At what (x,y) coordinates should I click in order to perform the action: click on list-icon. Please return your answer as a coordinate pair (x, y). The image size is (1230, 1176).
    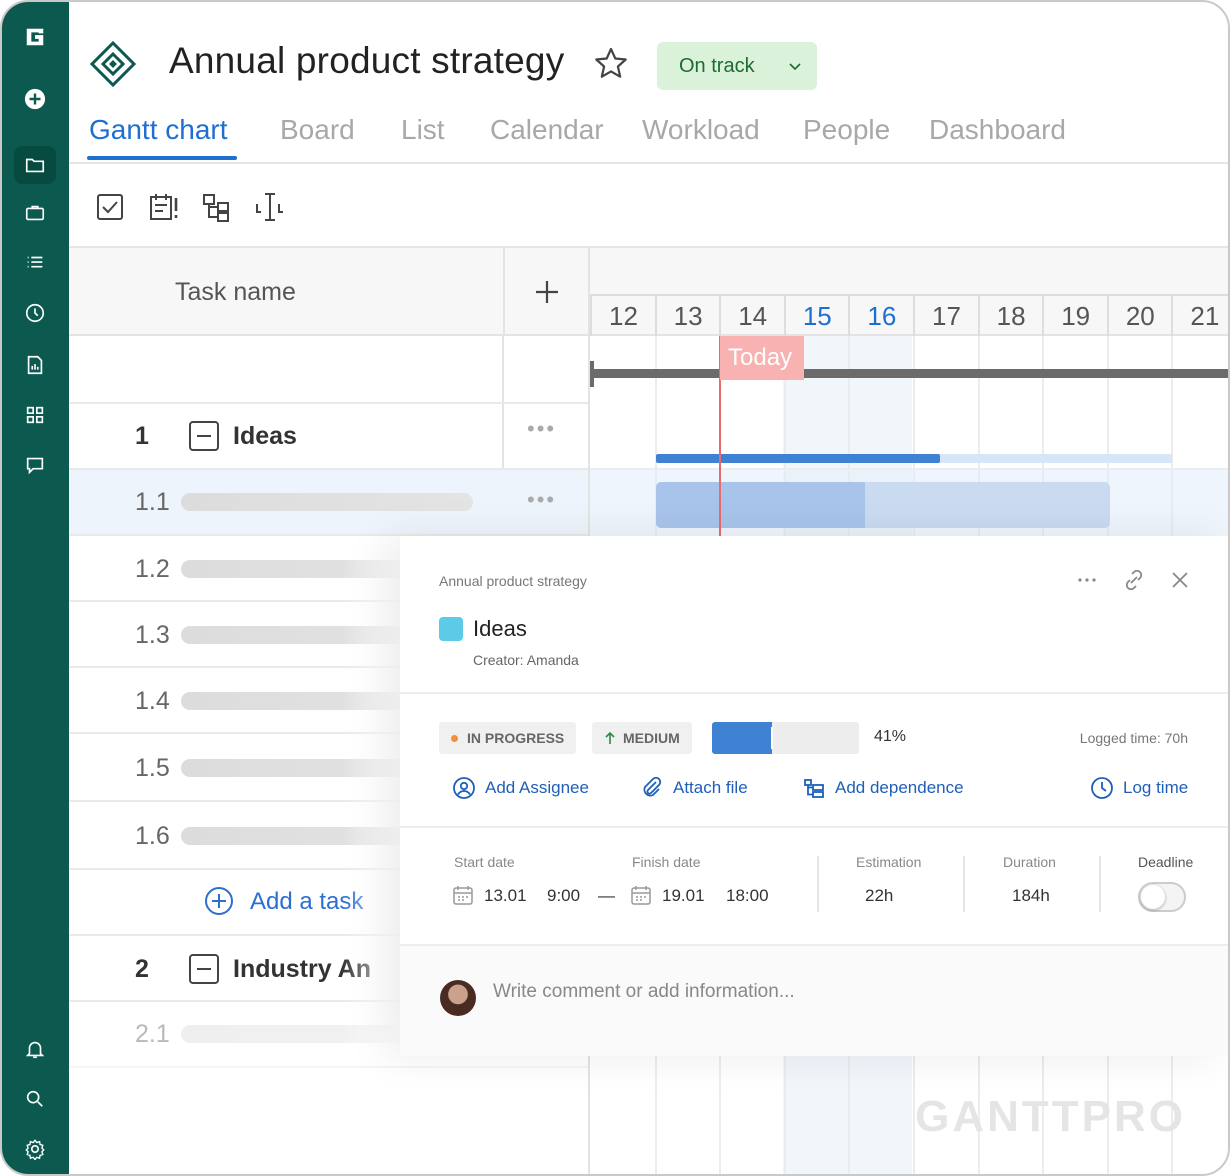
    Looking at the image, I should click on (35, 263).